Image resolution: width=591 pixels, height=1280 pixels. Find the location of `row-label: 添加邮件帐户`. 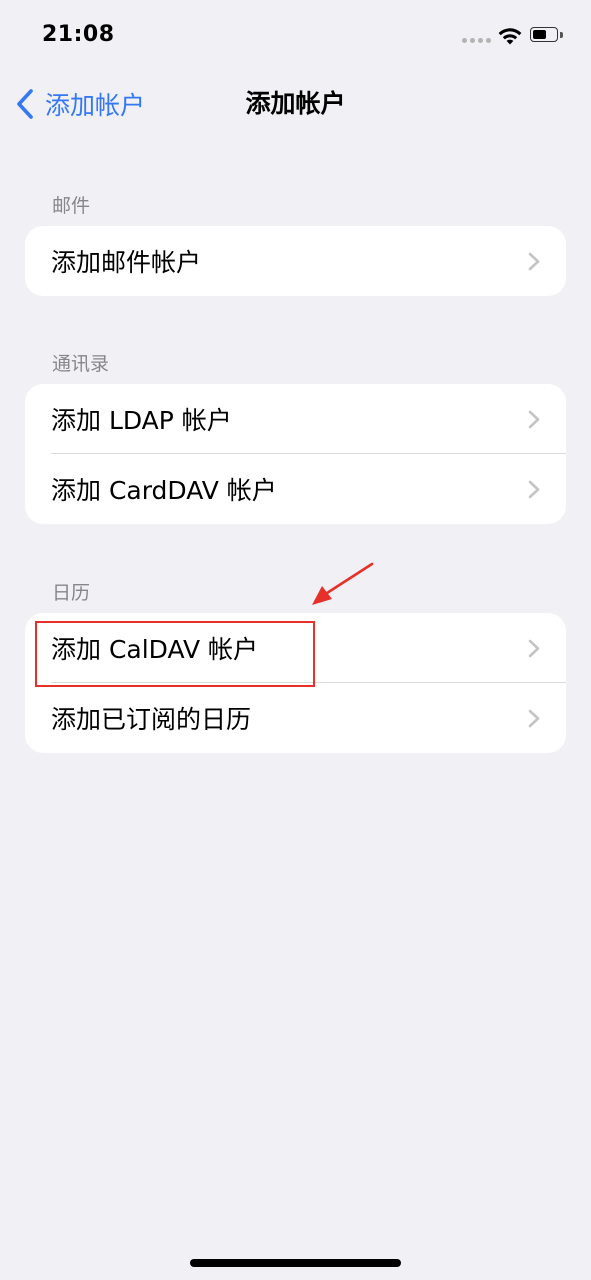

row-label: 添加邮件帐户 is located at coordinates (126, 262).